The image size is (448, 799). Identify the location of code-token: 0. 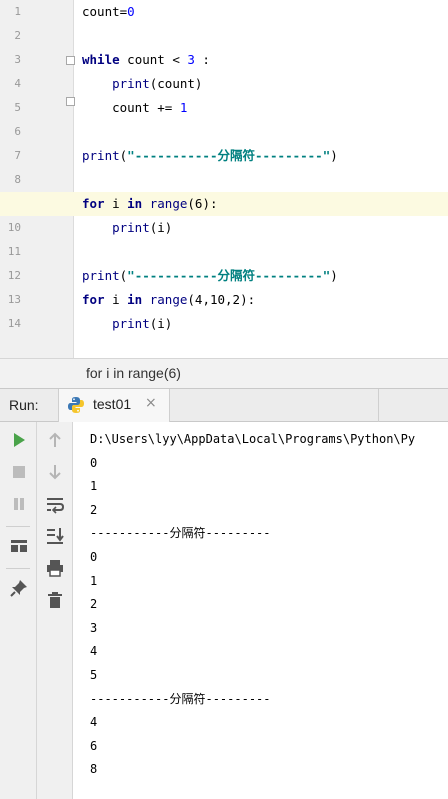
(131, 11).